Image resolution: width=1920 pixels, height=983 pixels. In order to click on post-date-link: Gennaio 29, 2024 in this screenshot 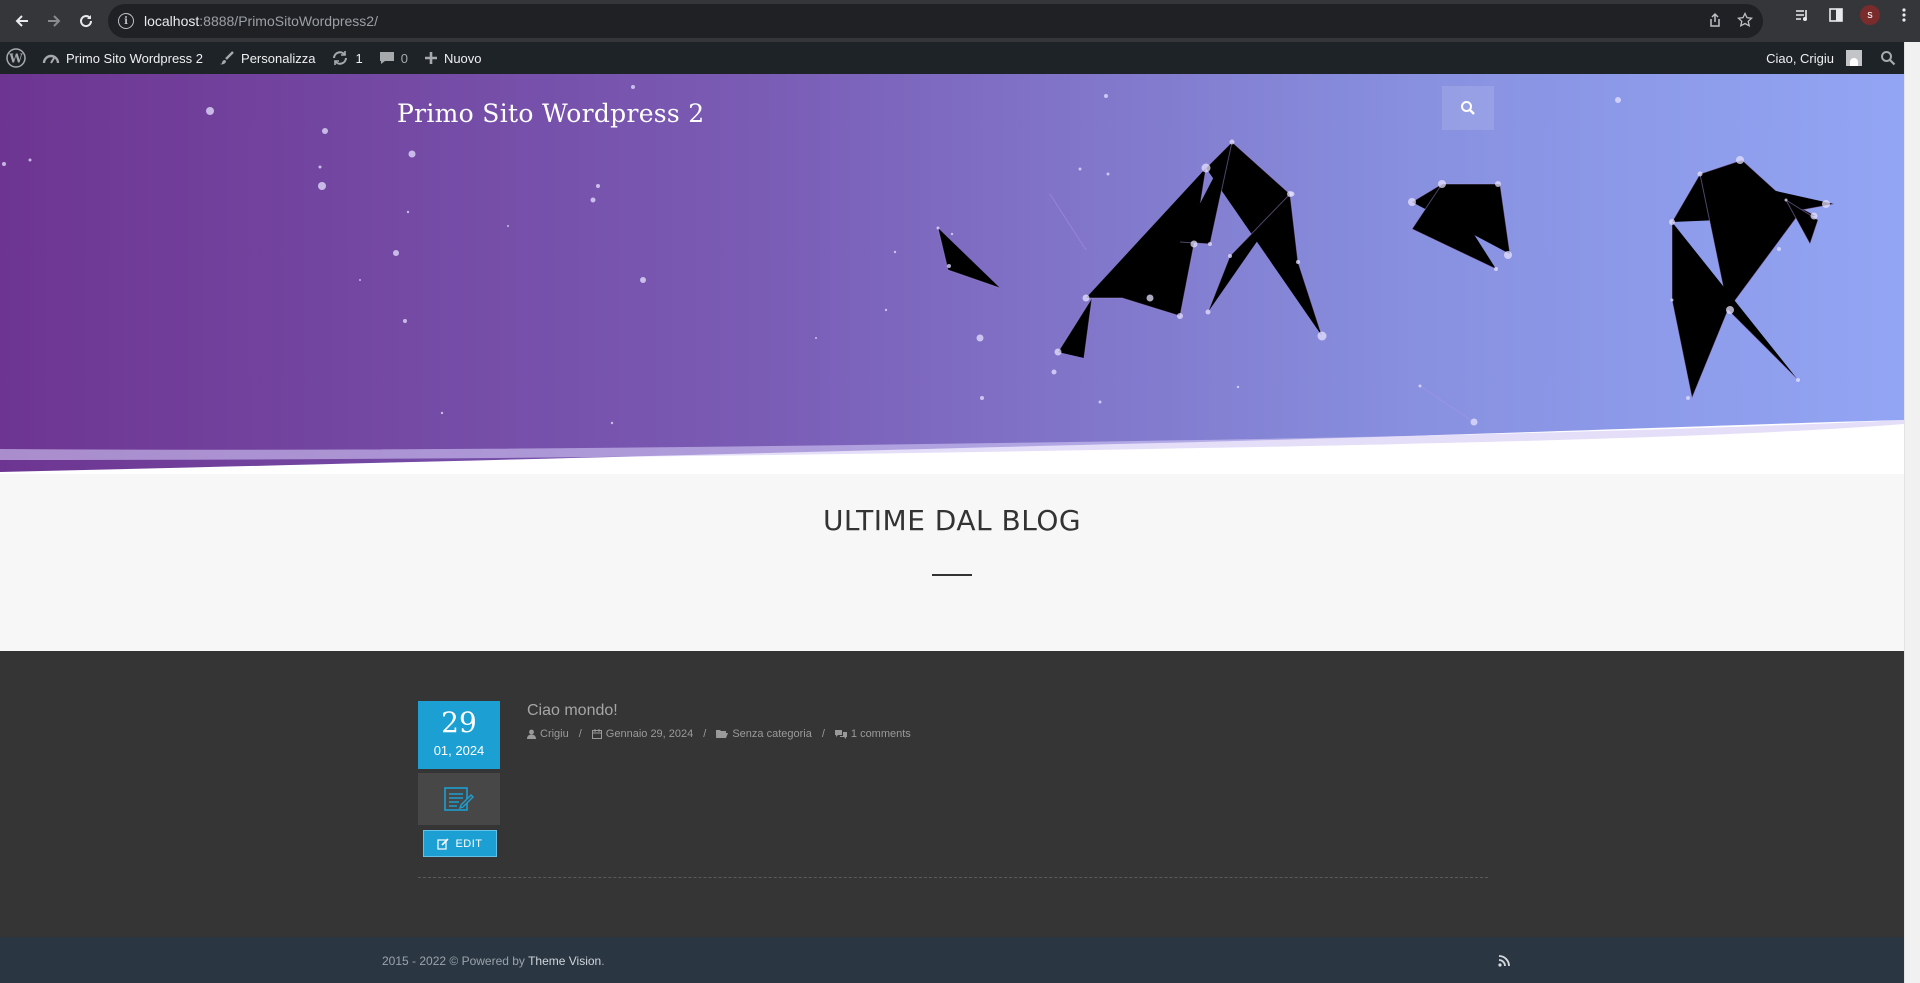, I will do `click(649, 734)`.